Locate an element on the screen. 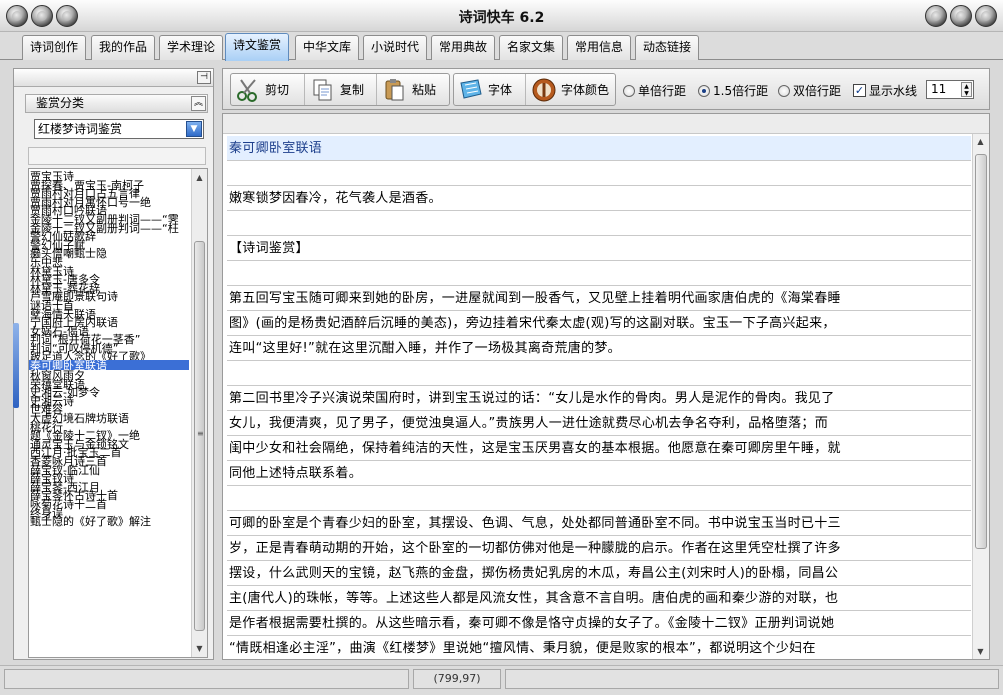 This screenshot has width=1003, height=695. exit-window-button is located at coordinates (986, 16).